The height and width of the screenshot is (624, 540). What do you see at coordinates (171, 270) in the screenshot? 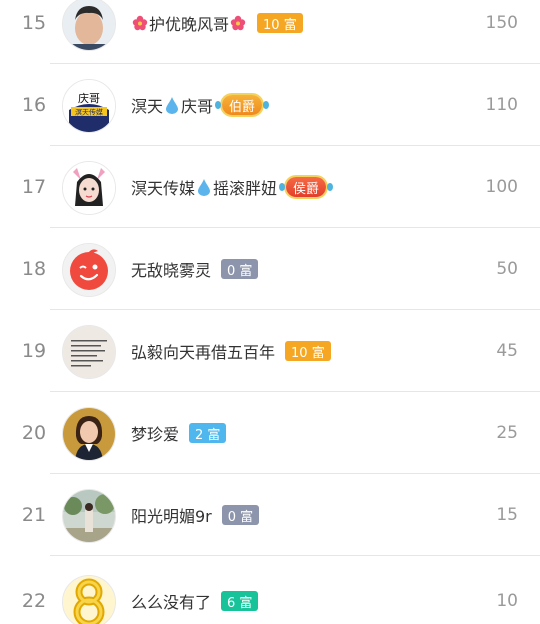
I see `user-name: 无敌晓雾灵` at bounding box center [171, 270].